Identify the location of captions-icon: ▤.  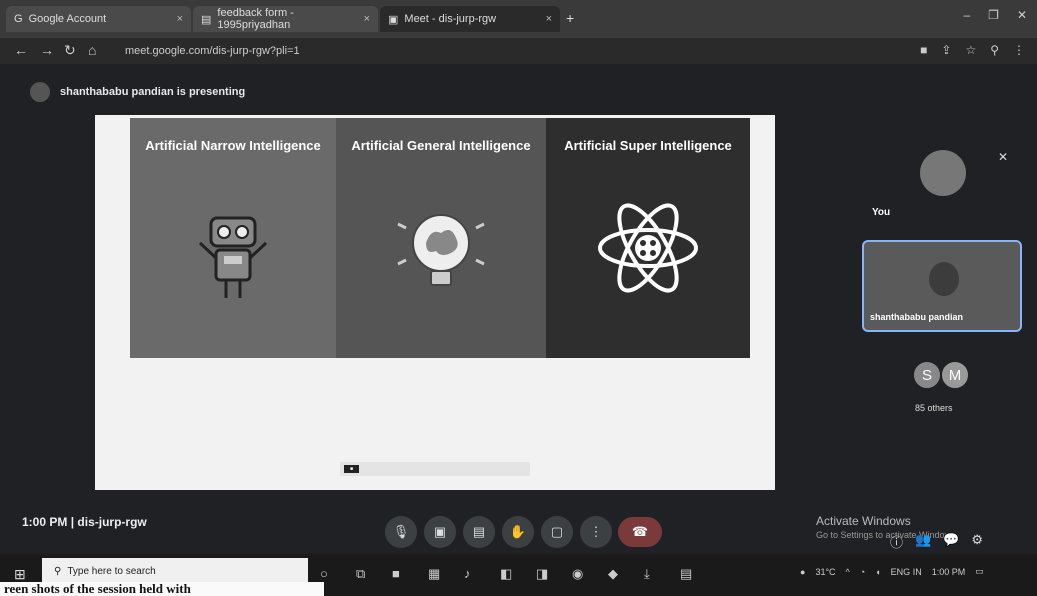
(479, 531).